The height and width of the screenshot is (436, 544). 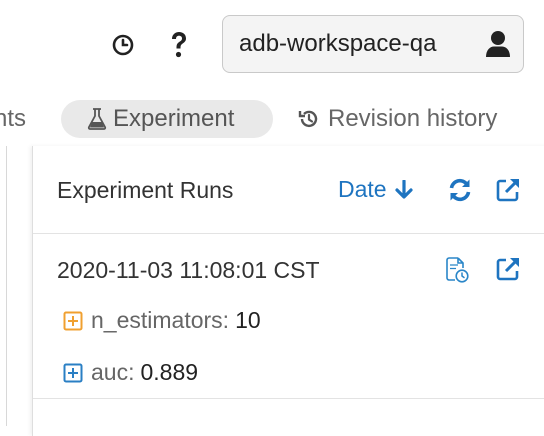 I want to click on param-value: 10, so click(x=248, y=320).